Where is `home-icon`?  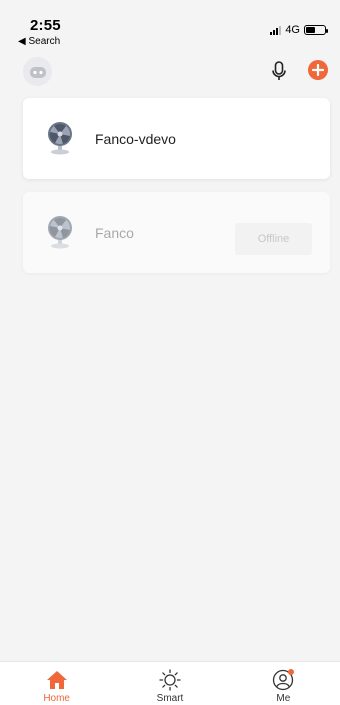
home-icon is located at coordinates (56, 680).